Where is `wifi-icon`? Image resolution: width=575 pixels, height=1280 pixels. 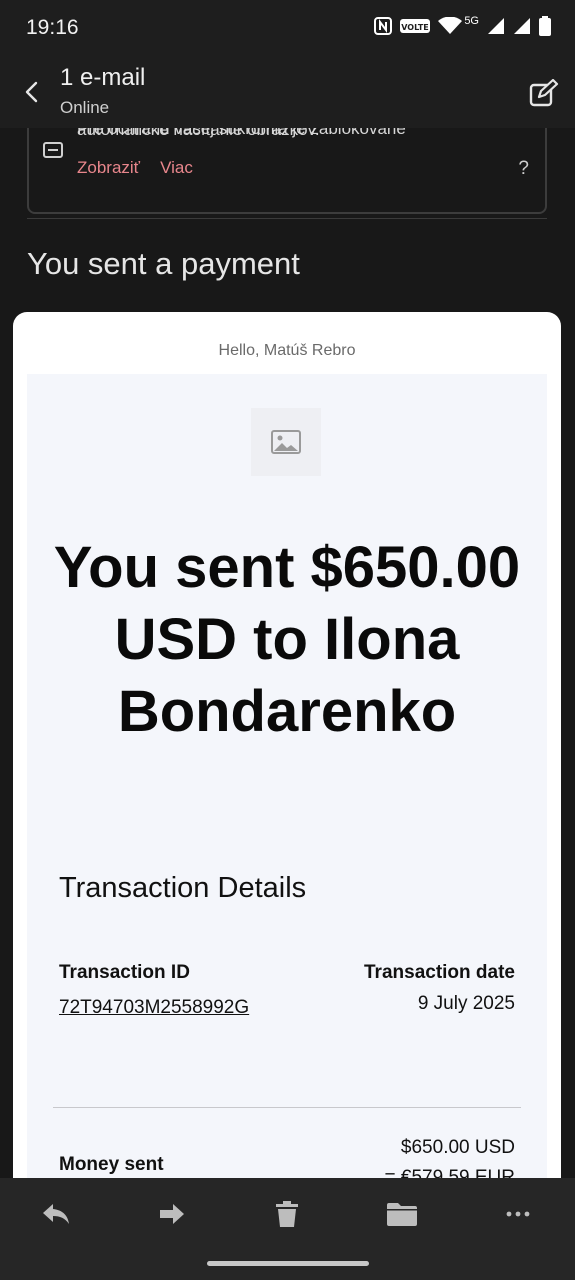
wifi-icon is located at coordinates (450, 25).